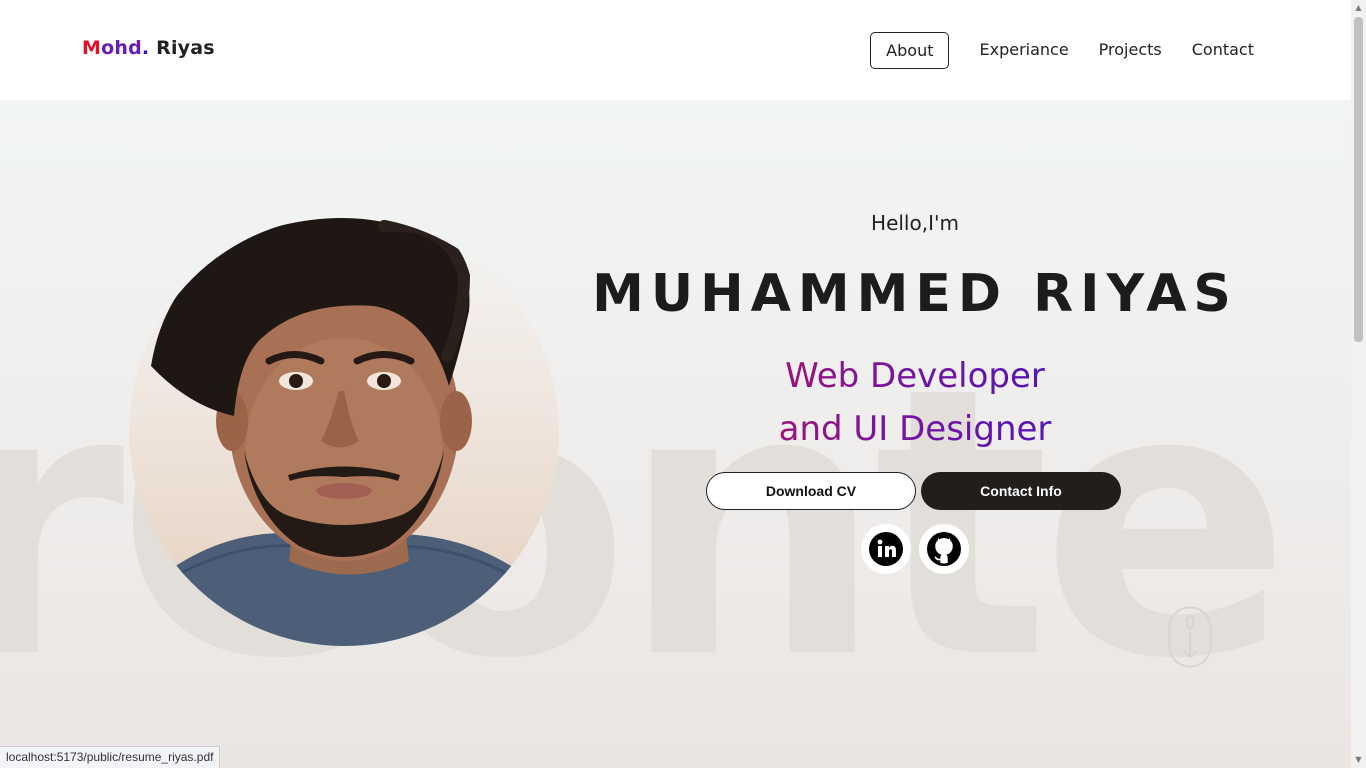  Describe the element at coordinates (1223, 50) in the screenshot. I see `nav-contact: Contact` at that location.